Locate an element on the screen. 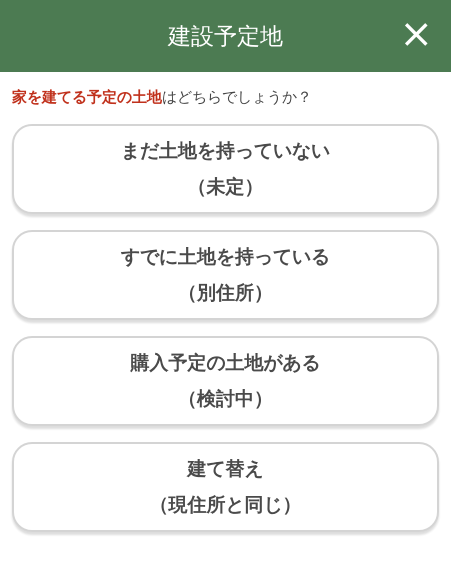 The height and width of the screenshot is (565, 451). question-text: 家を建てる予定の土地はどちらでしょうか？ is located at coordinates (162, 97).